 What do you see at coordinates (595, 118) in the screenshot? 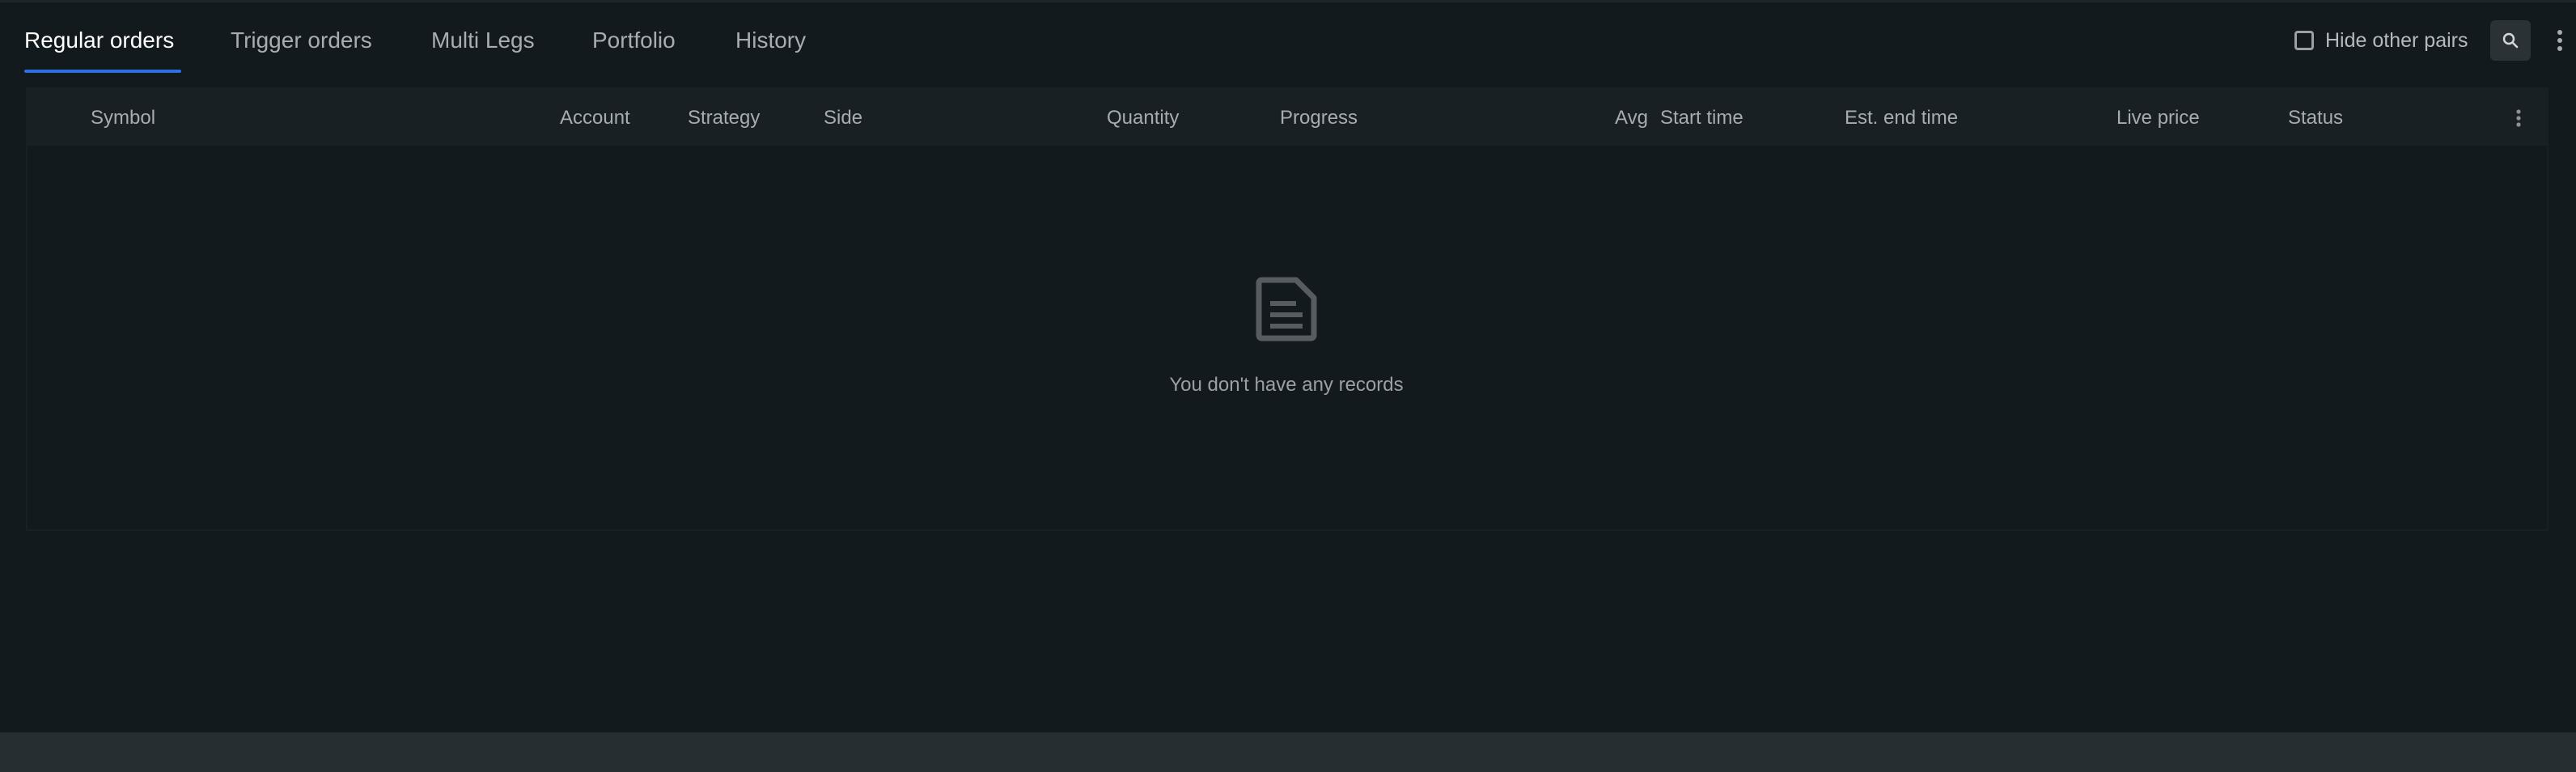
I see `column-header-account: Account` at bounding box center [595, 118].